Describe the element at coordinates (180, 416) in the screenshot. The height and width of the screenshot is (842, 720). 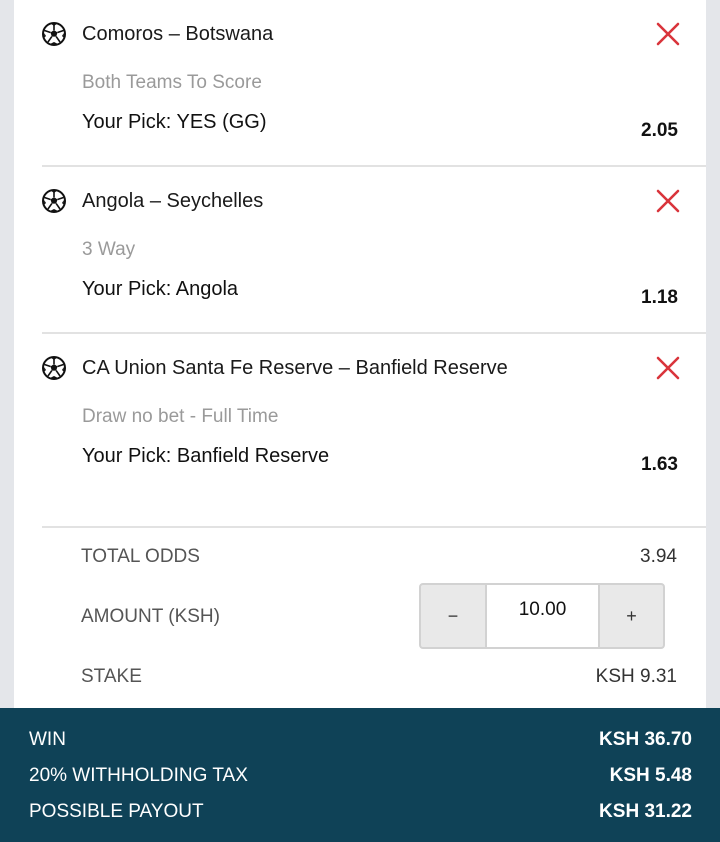
I see `market-name: Draw no bet - Full Time` at that location.